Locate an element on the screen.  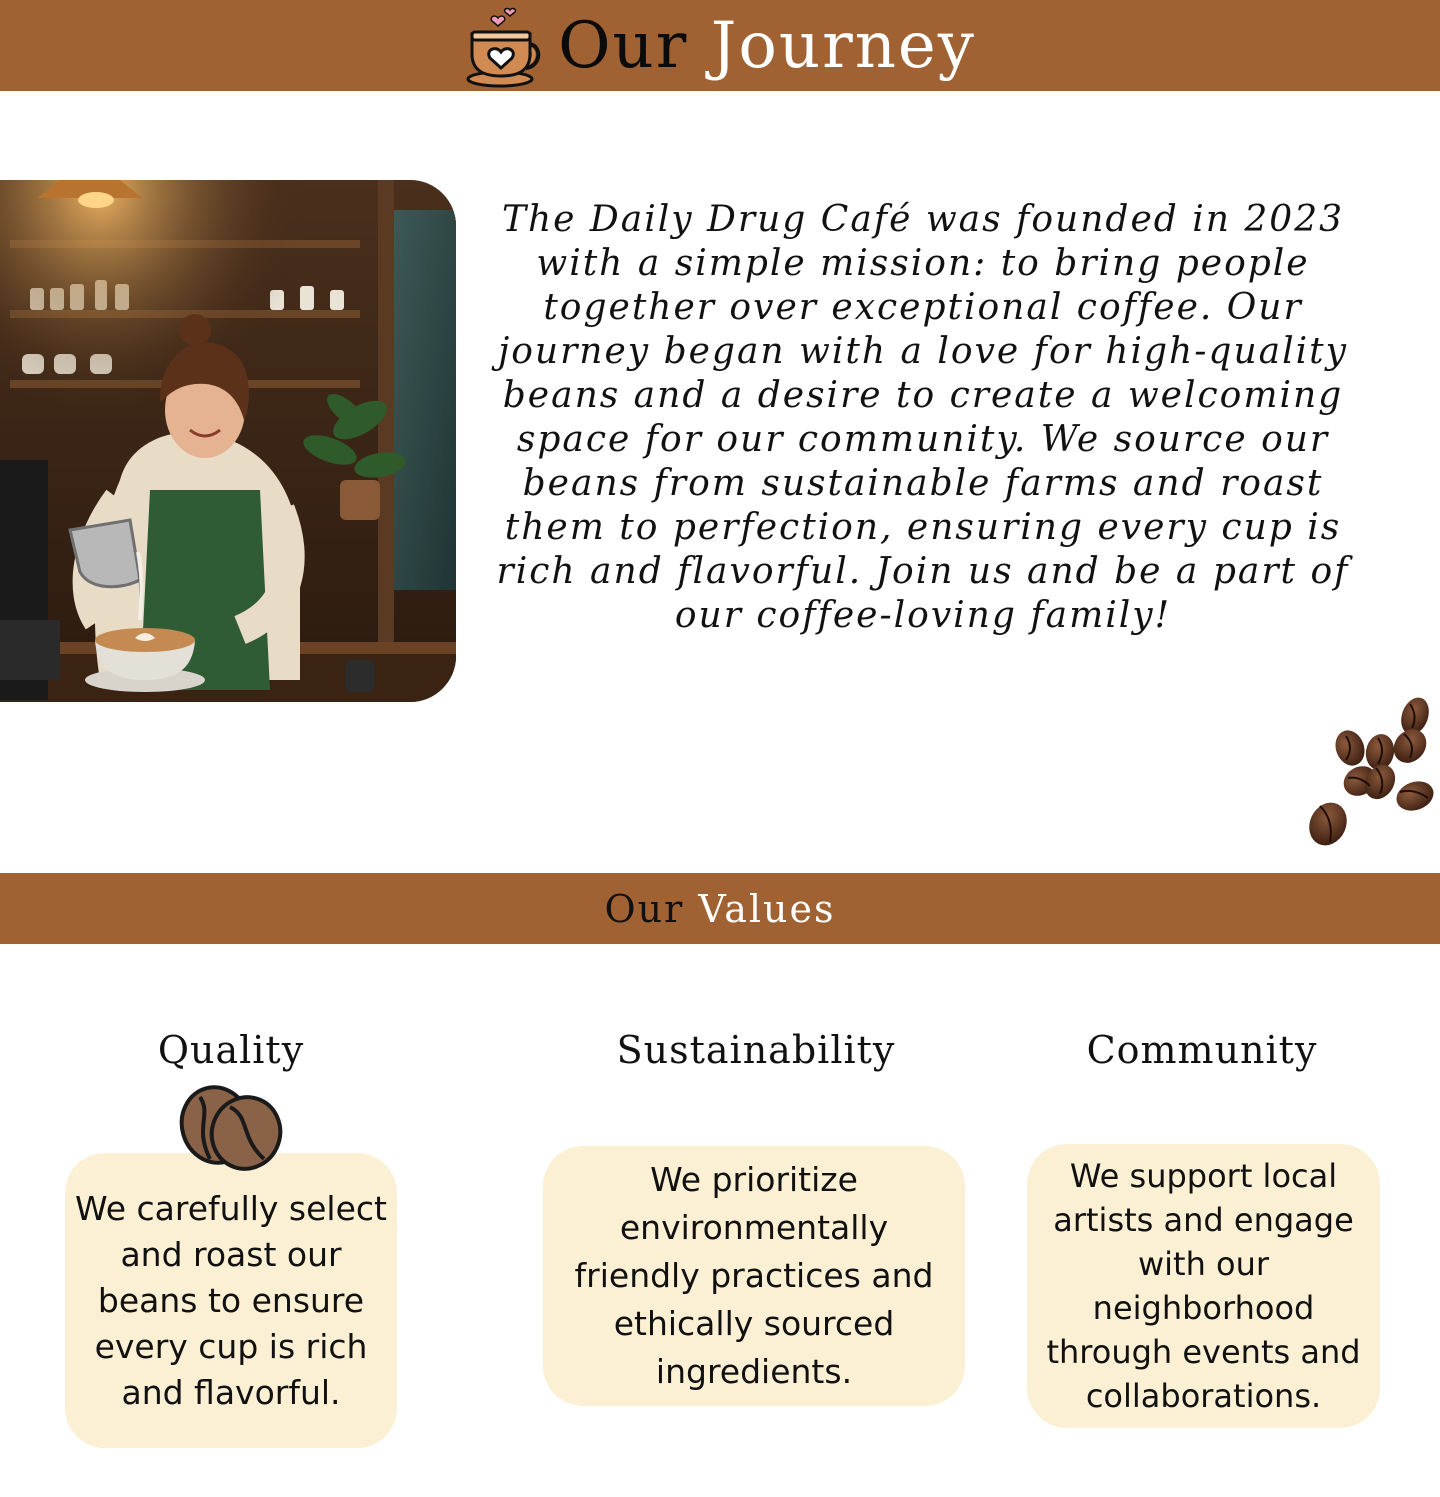
page-title: Our Journey is located at coordinates (767, 46).